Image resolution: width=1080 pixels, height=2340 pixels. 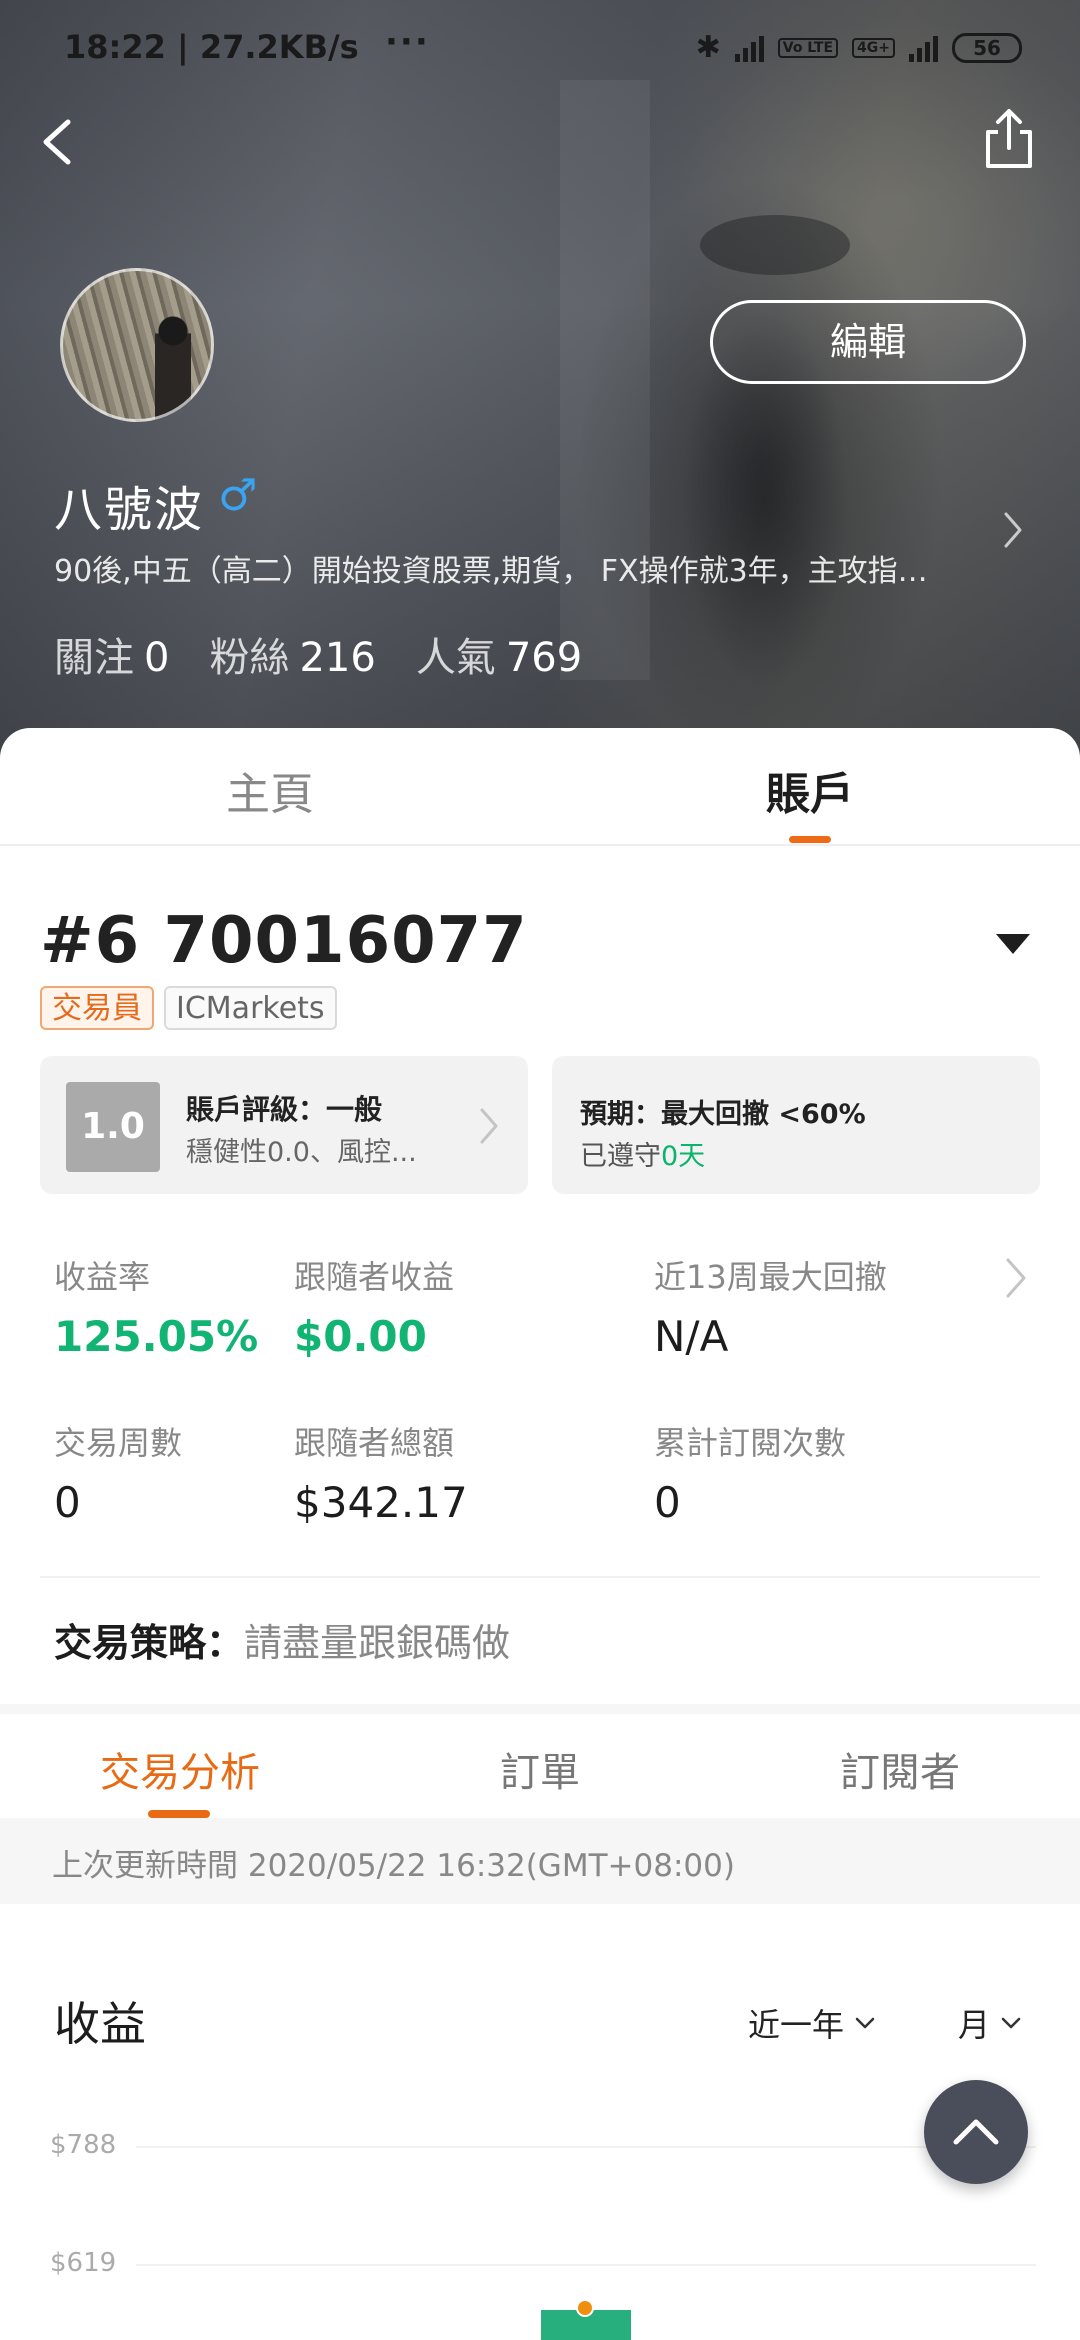 What do you see at coordinates (377, 1643) in the screenshot?
I see `strategy-value: 請盡量跟銀碼做` at bounding box center [377, 1643].